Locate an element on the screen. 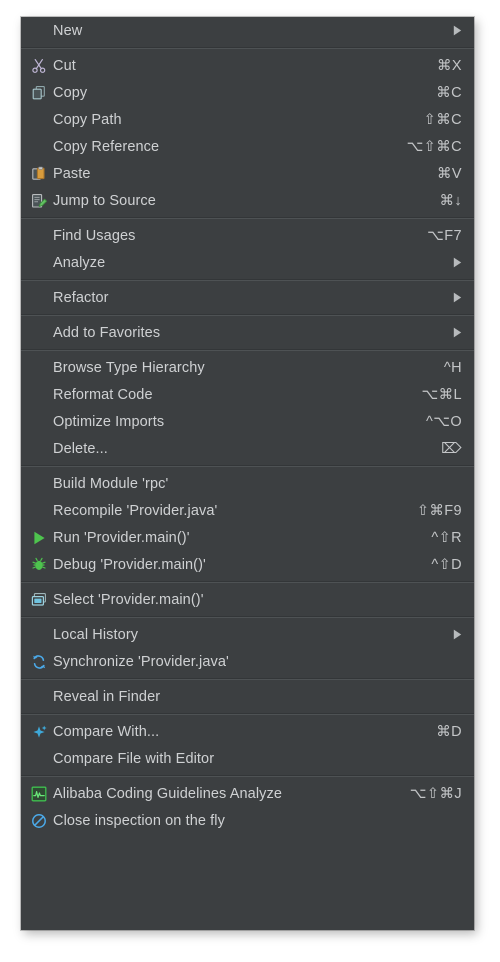 Image resolution: width=500 pixels, height=962 pixels. menu-item: Find Usages ⌥F7 is located at coordinates (247, 235).